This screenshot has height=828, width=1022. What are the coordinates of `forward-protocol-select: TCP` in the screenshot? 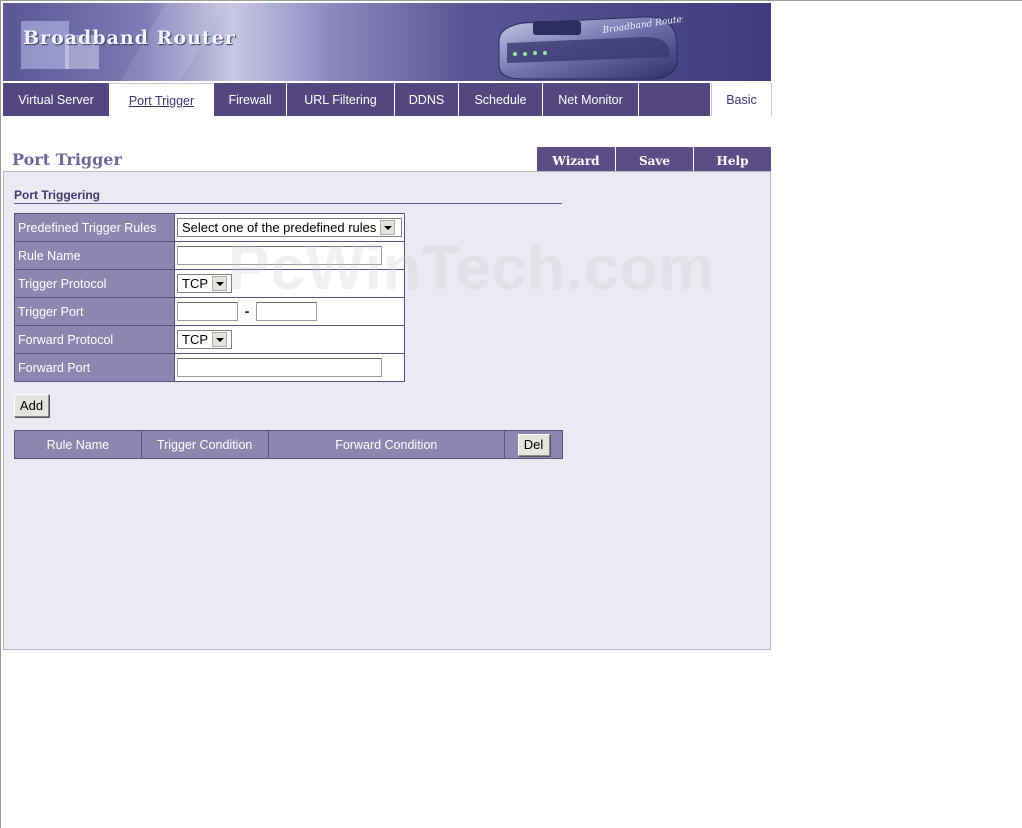 It's located at (204, 339).